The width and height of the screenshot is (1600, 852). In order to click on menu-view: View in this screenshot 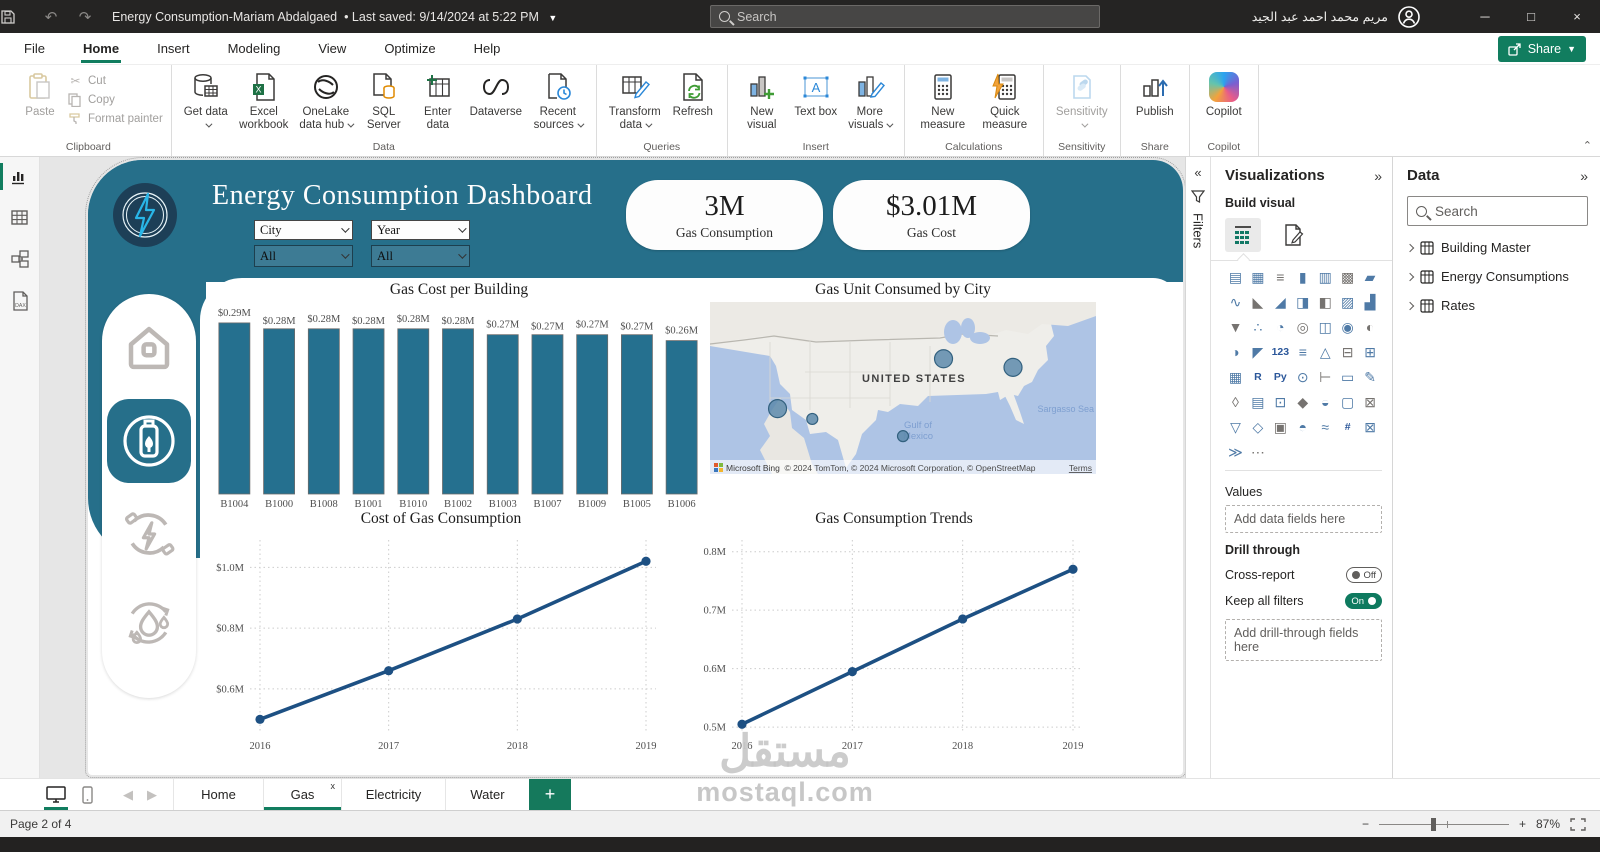, I will do `click(332, 48)`.